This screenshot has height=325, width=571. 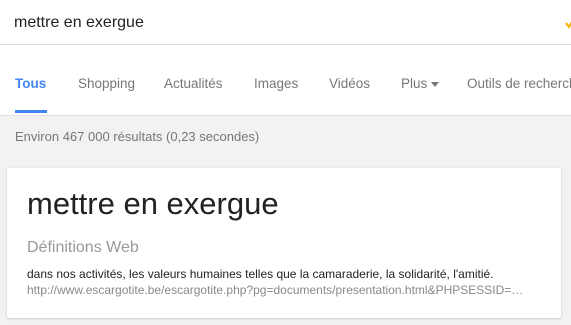 I want to click on search-input, so click(x=274, y=23).